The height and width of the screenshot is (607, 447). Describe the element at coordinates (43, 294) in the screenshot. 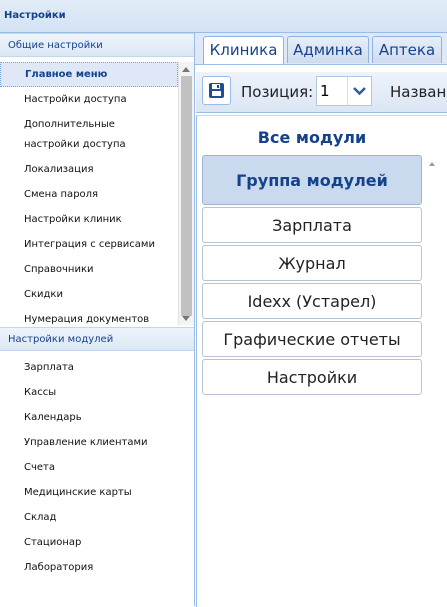

I see `nav-item-label: Скидки` at that location.